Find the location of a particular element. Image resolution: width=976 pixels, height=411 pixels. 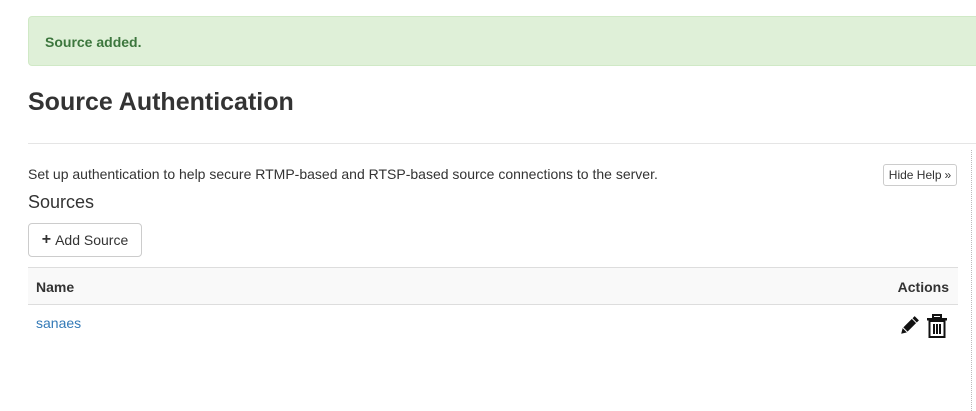

double-chevron-right-icon: » is located at coordinates (948, 175).